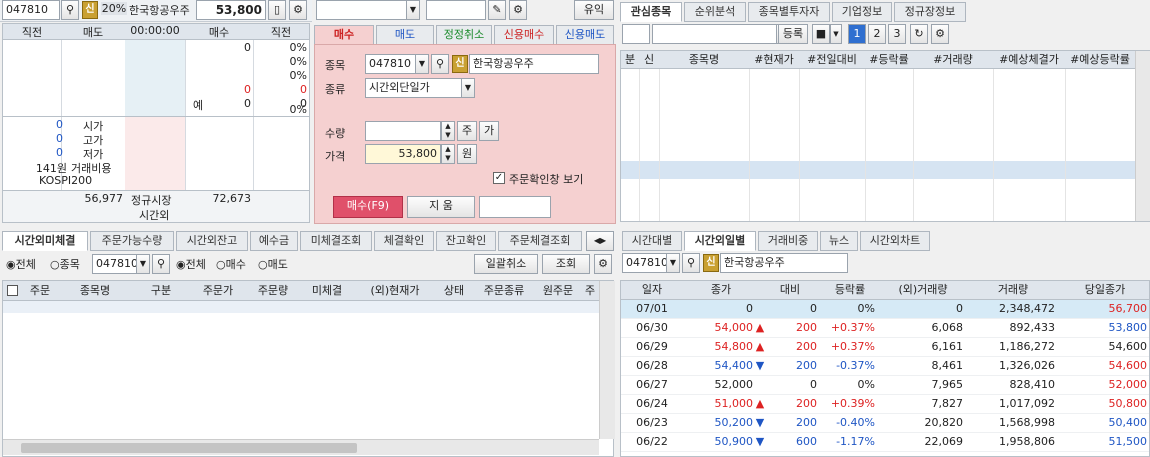 The image size is (1150, 457). Describe the element at coordinates (448, 131) in the screenshot. I see `qty-stepper: ▲ ▼` at that location.